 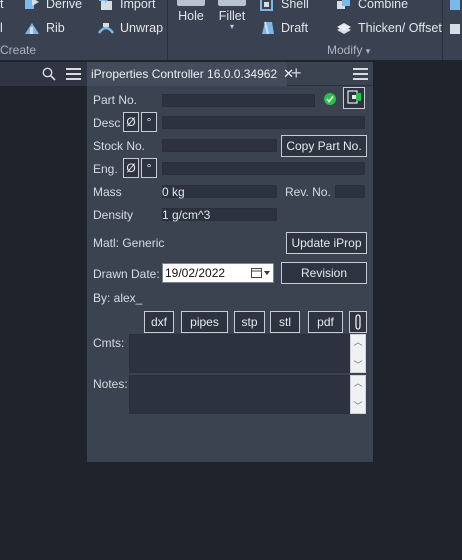 I want to click on revision-button: Revision, so click(x=324, y=273).